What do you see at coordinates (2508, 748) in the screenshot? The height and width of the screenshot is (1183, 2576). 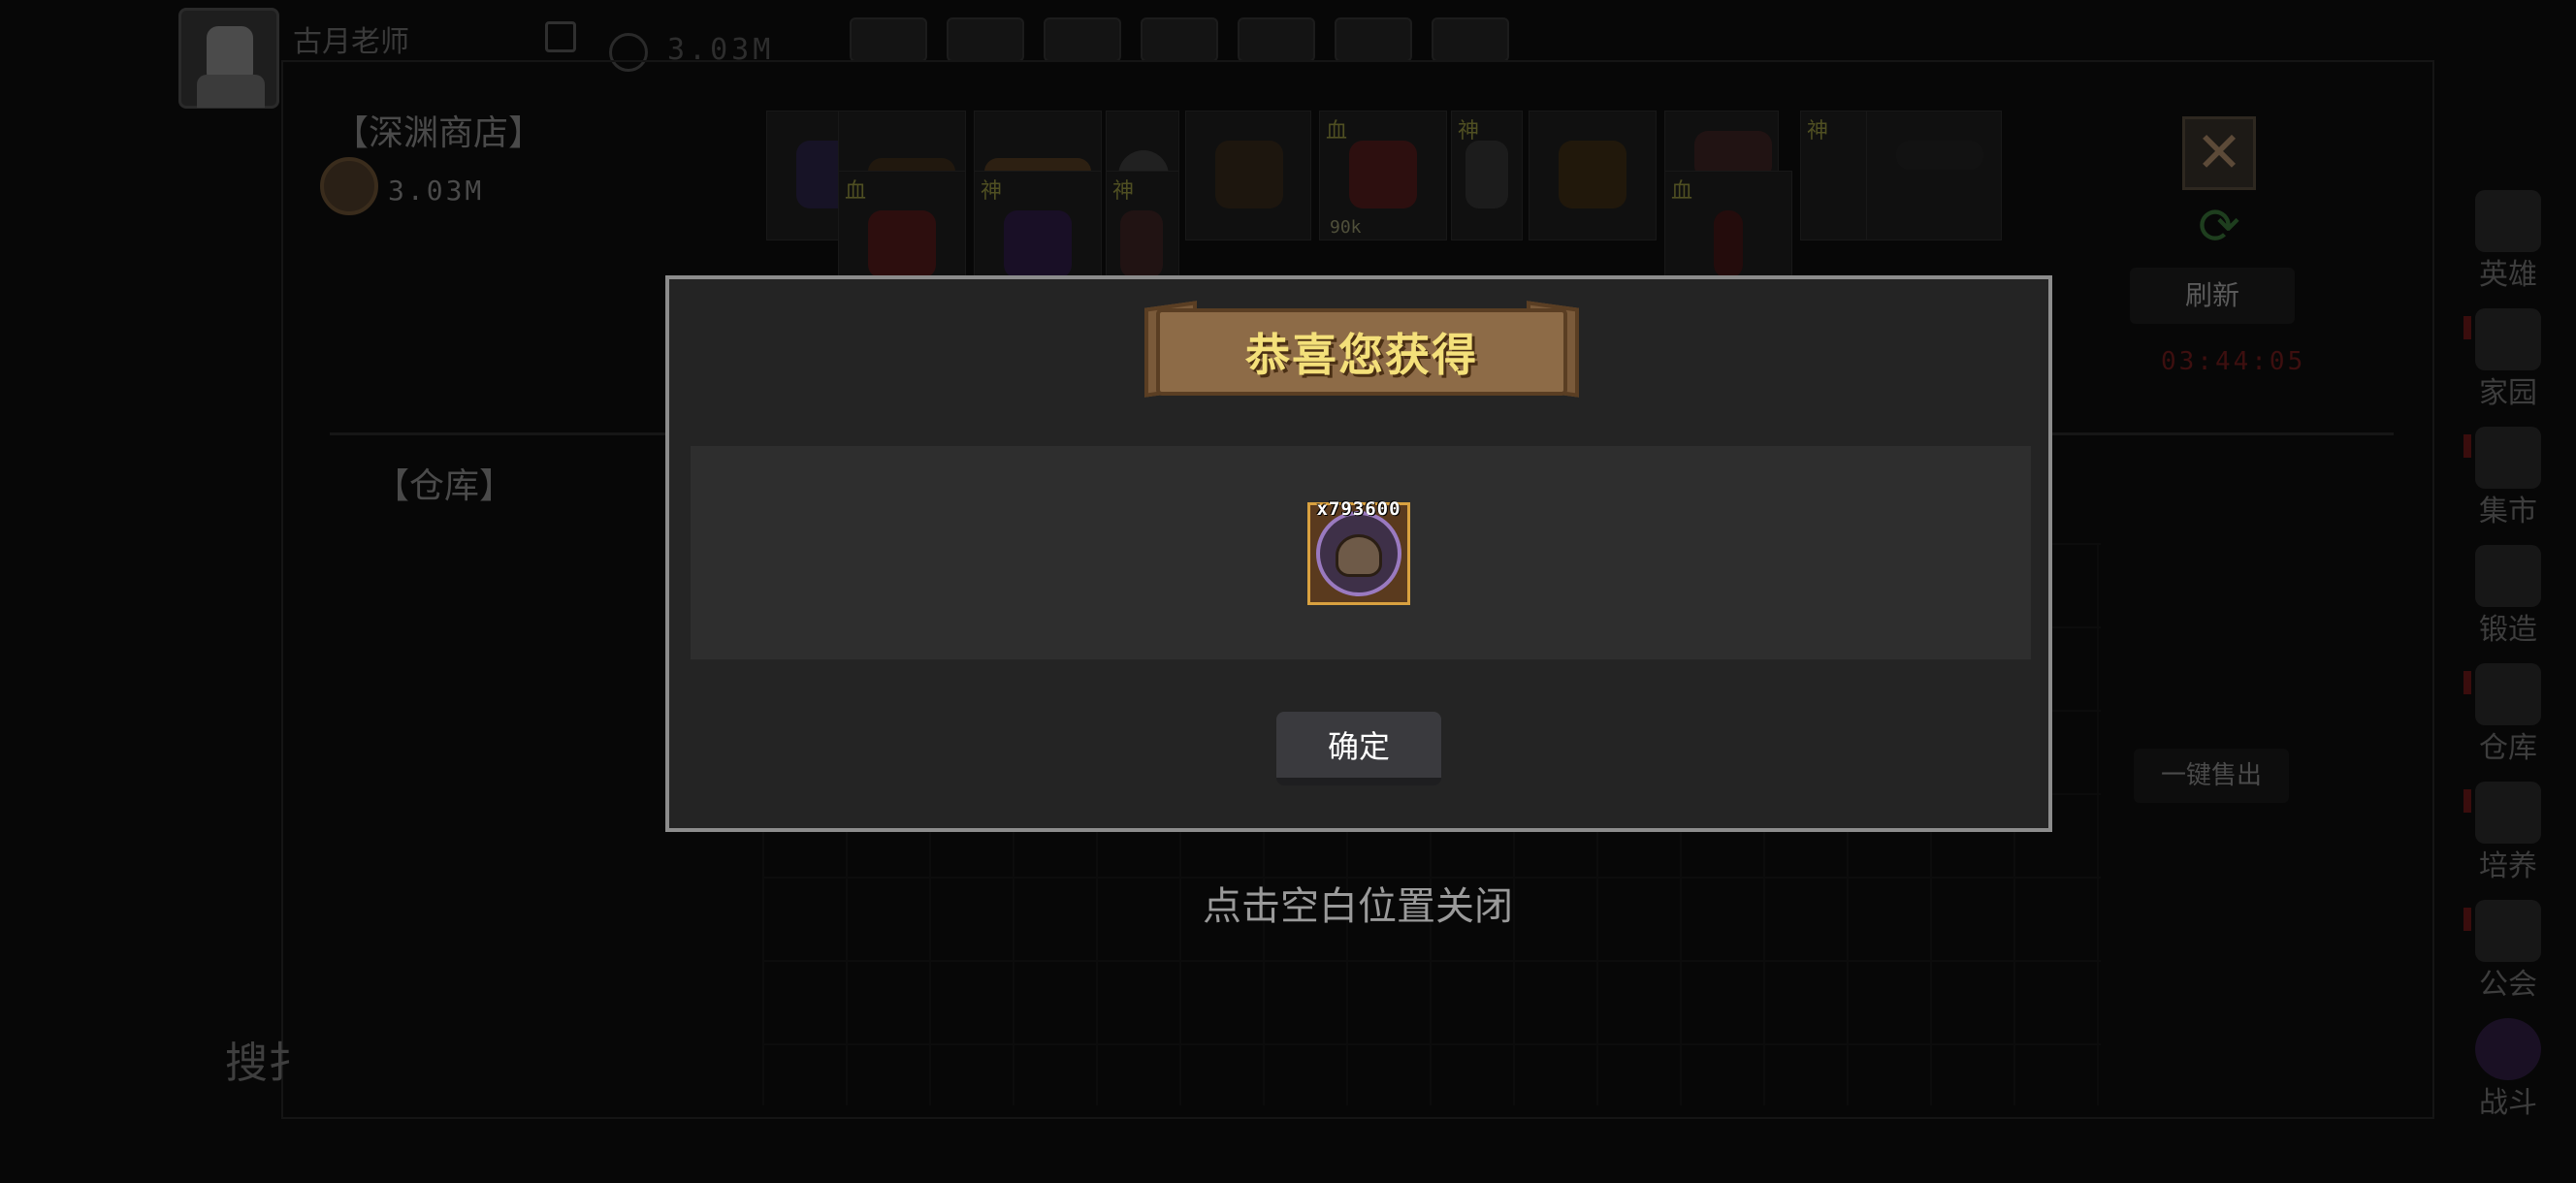 I see `sidebar-item-label: 仓库` at bounding box center [2508, 748].